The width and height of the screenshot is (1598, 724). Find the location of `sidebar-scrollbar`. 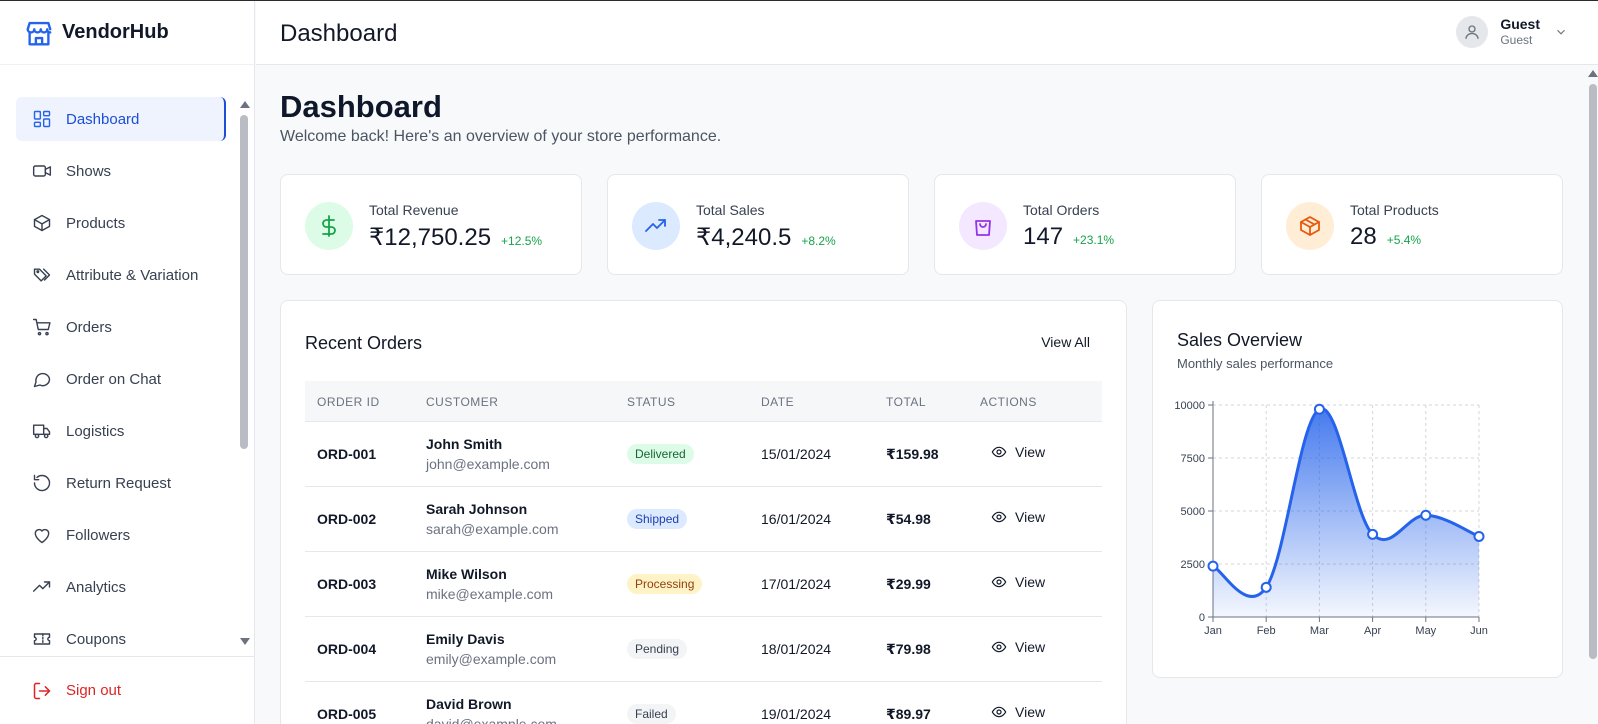

sidebar-scrollbar is located at coordinates (245, 373).